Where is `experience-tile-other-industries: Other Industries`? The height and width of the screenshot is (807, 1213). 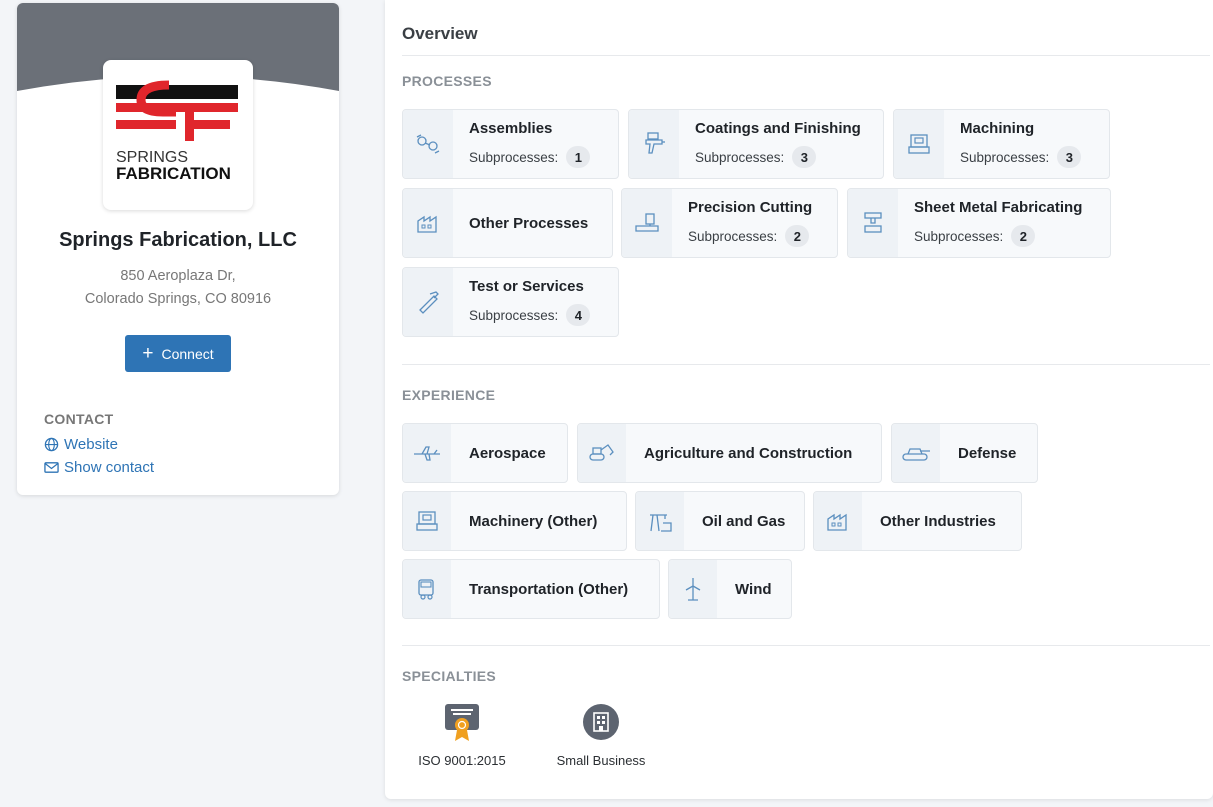 experience-tile-other-industries: Other Industries is located at coordinates (917, 521).